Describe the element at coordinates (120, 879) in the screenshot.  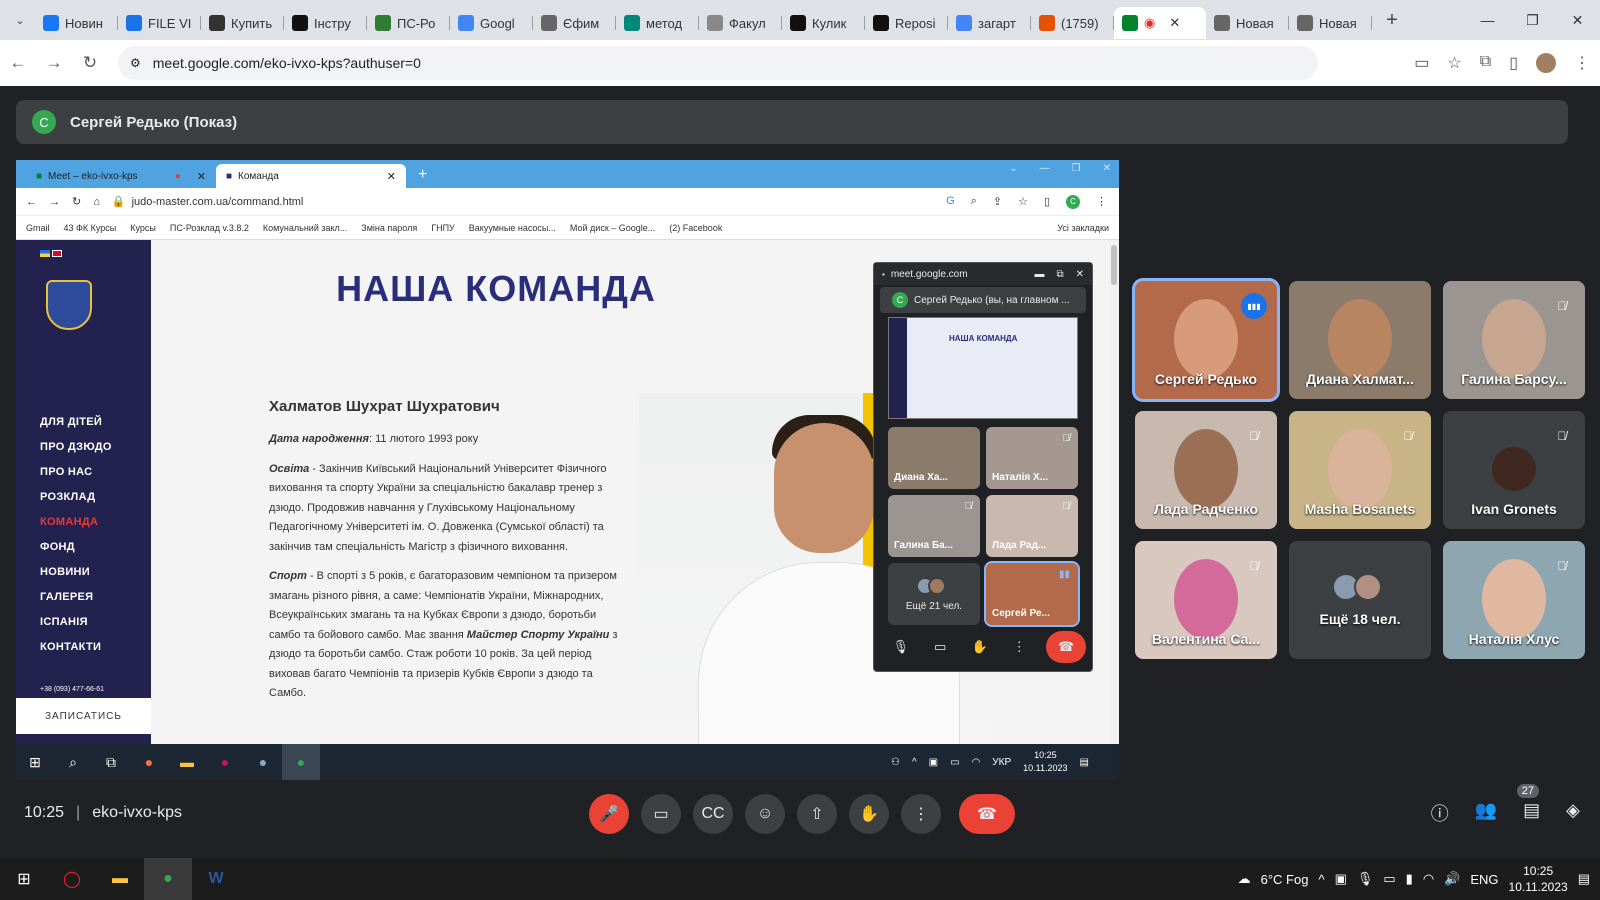
I see `file-explorer-icon: ▬` at that location.